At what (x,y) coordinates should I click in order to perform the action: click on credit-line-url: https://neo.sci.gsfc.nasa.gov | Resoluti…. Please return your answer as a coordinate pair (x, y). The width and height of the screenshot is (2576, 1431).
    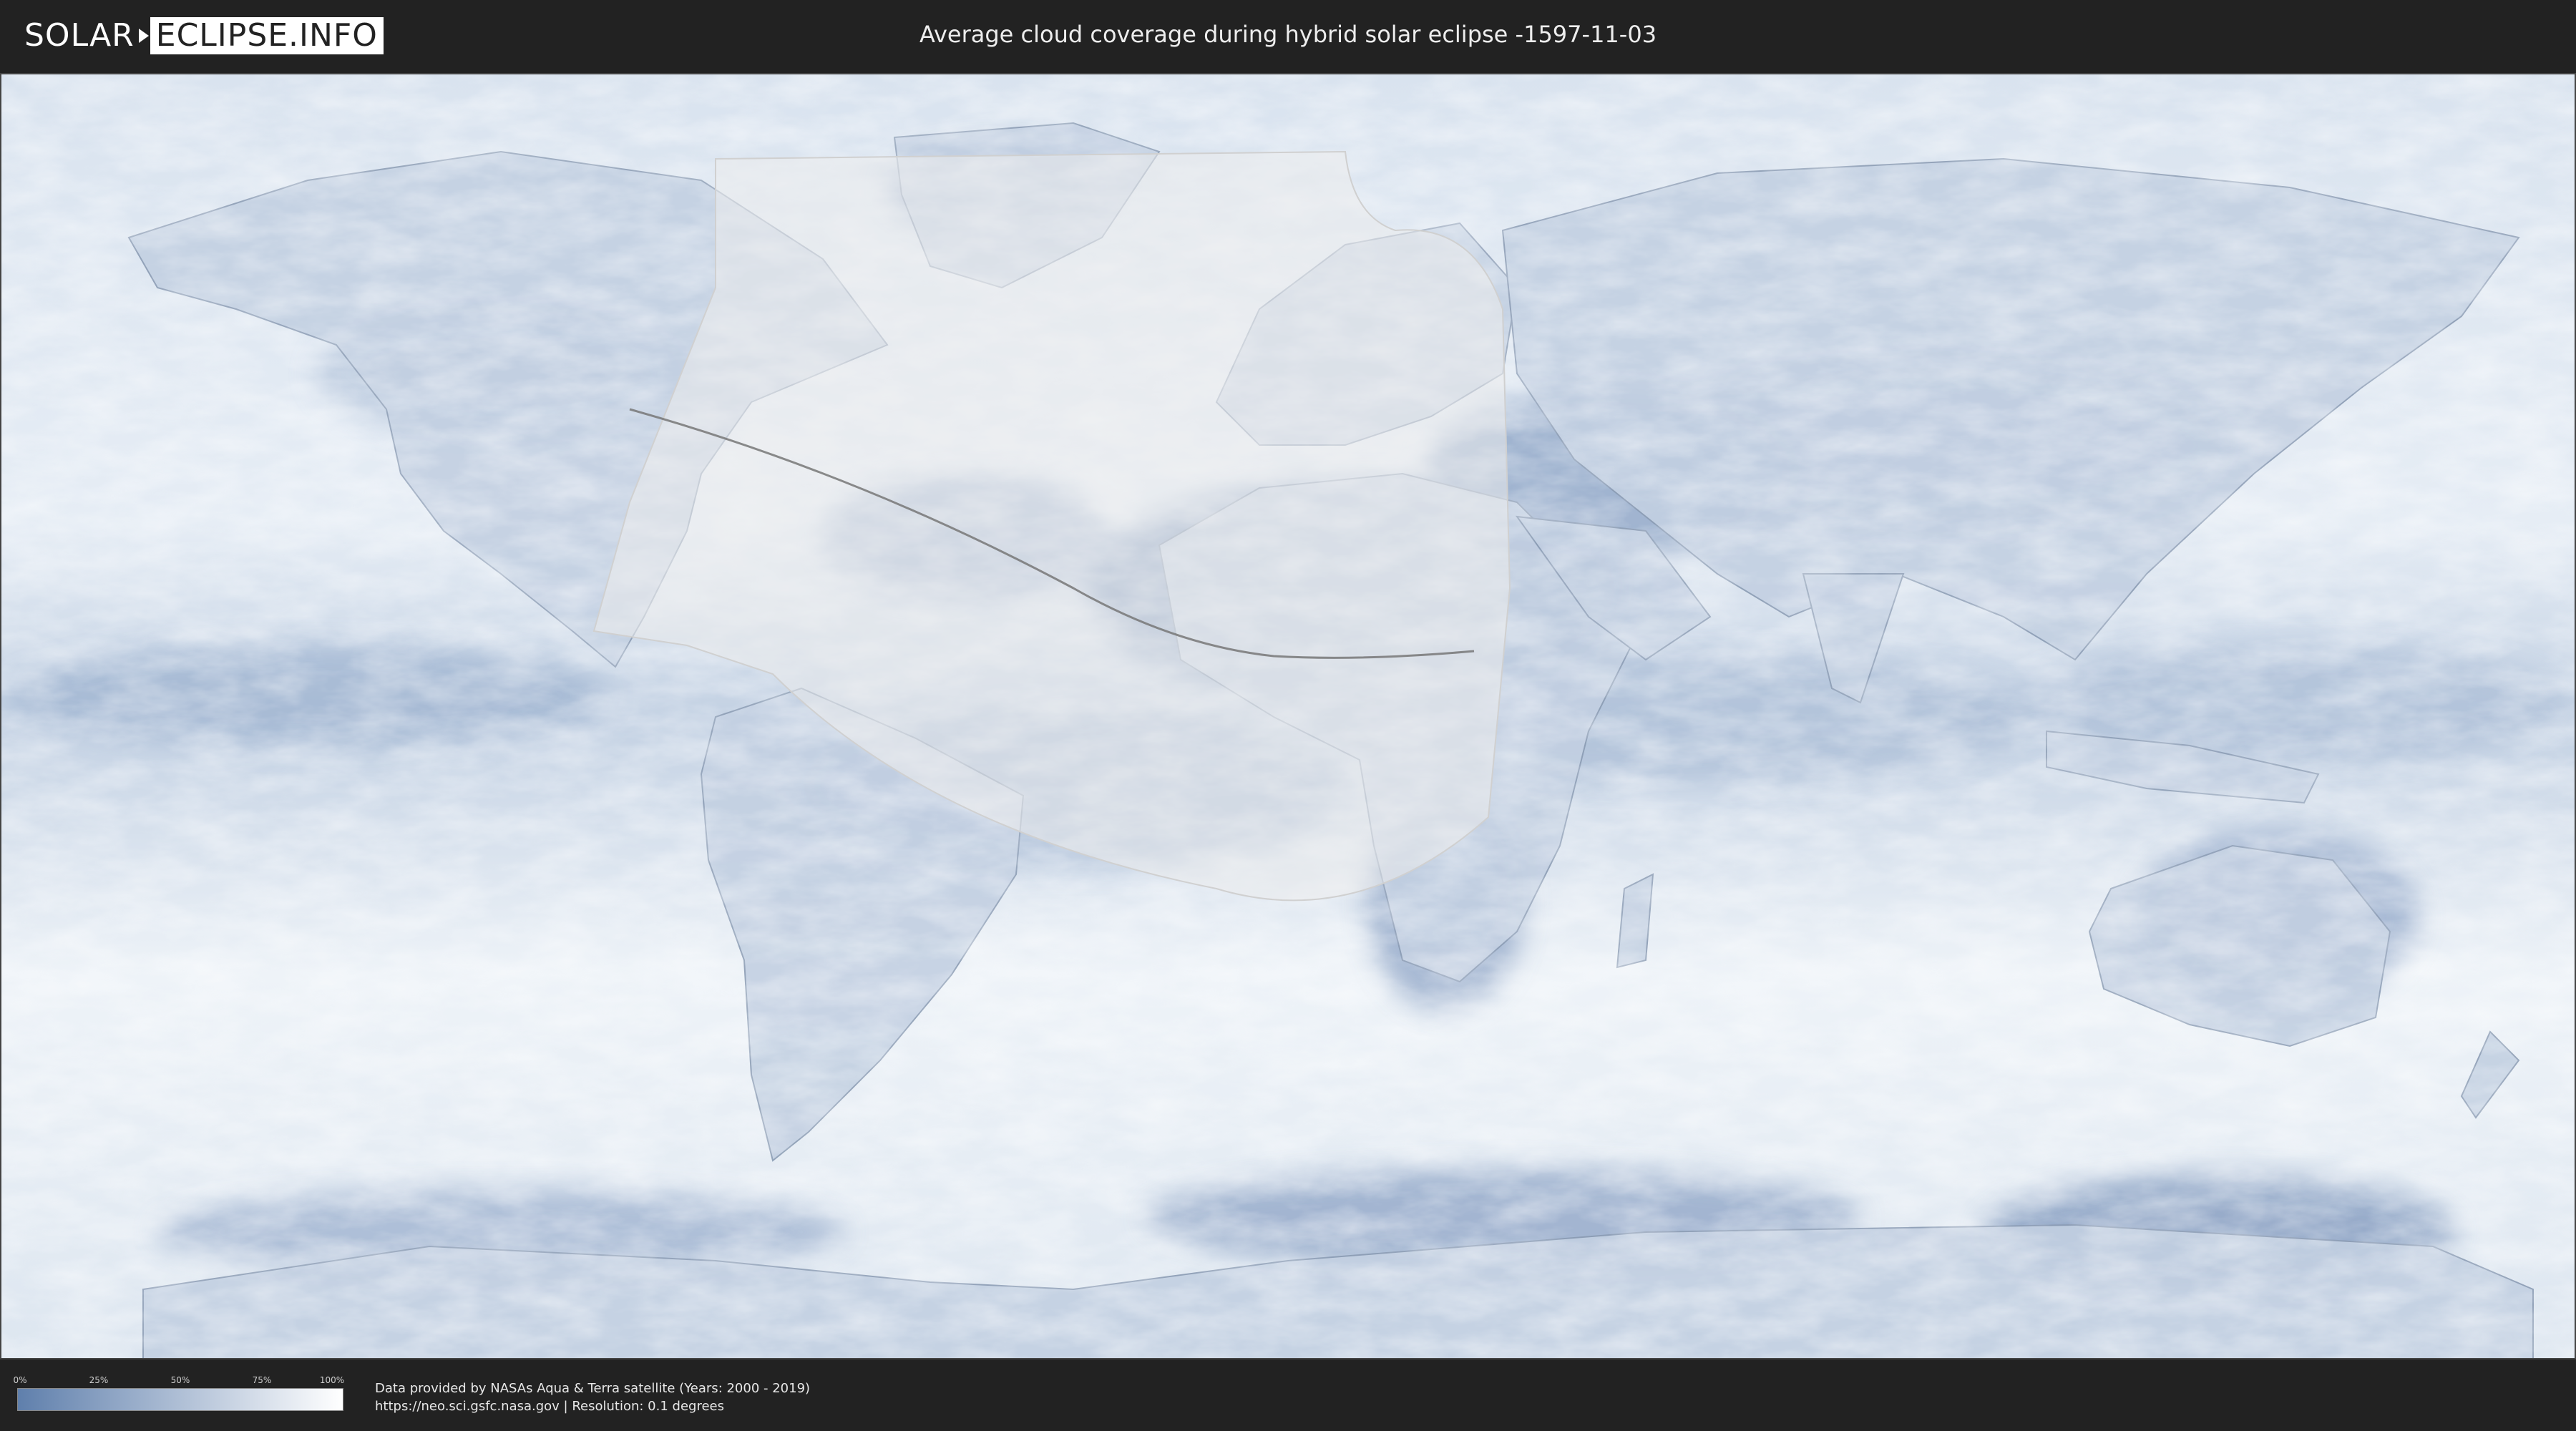
    Looking at the image, I should click on (592, 1406).